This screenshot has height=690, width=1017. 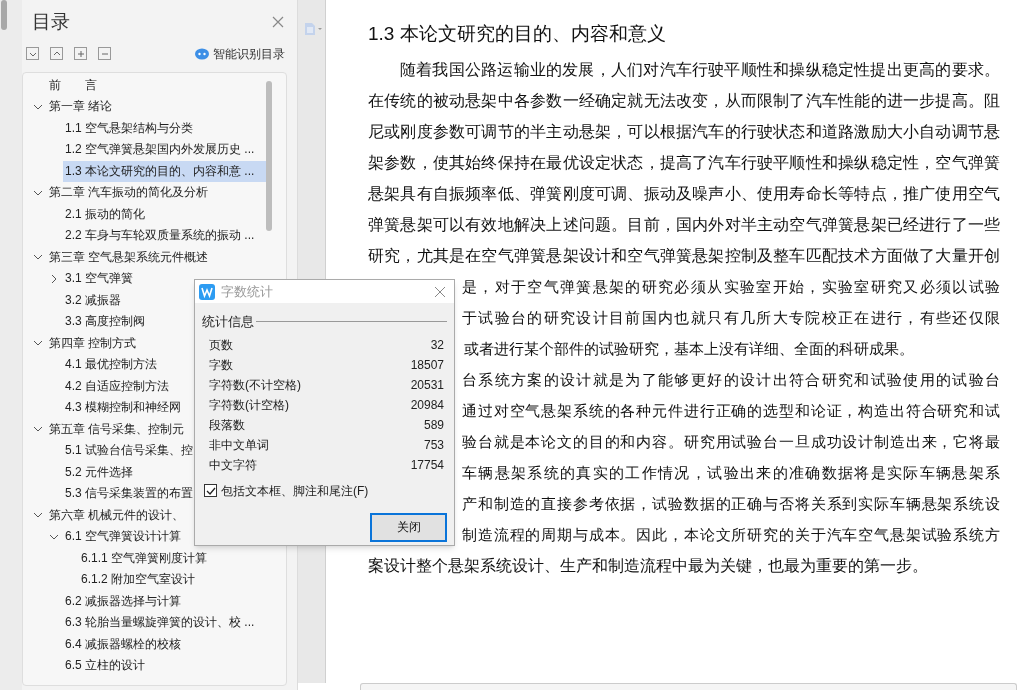 What do you see at coordinates (688, 686) in the screenshot?
I see `horizontal-scrollbar` at bounding box center [688, 686].